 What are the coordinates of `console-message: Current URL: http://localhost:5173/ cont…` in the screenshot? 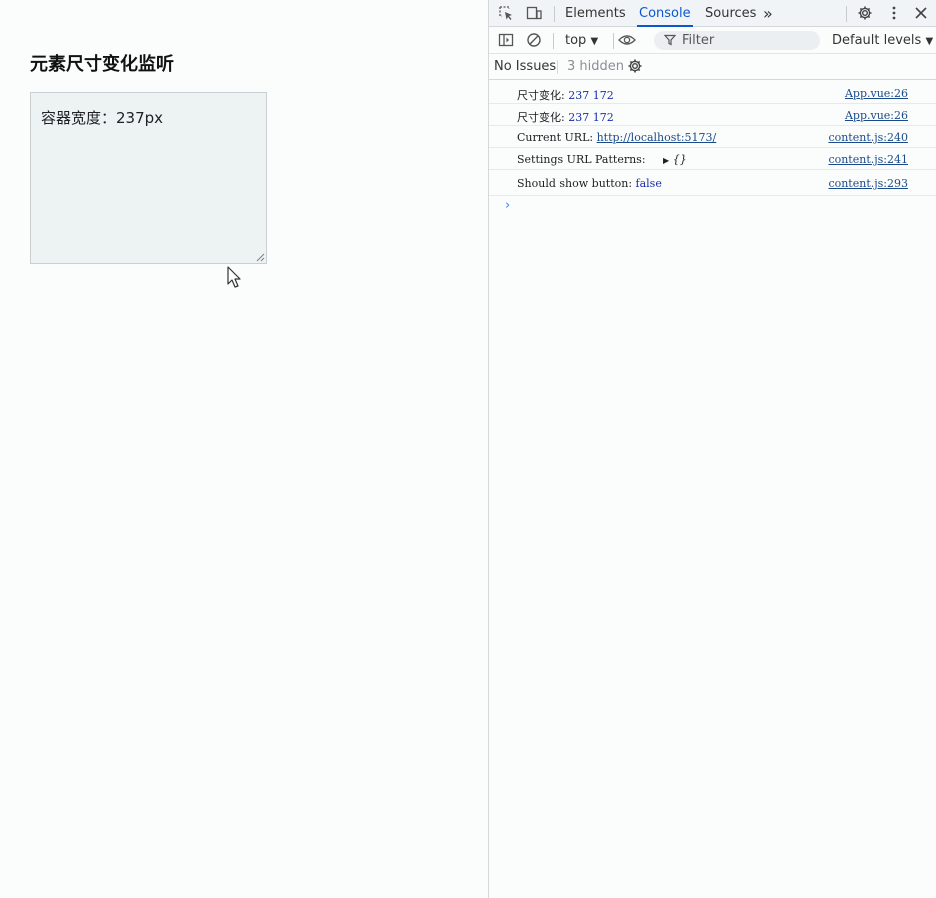 It's located at (712, 137).